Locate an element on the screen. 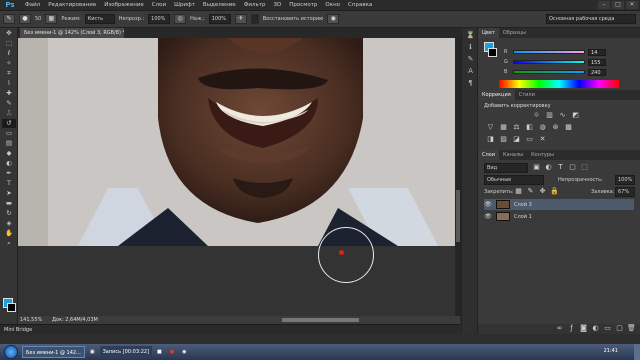 The image size is (640, 360). tab-styles: Стили is located at coordinates (527, 95).